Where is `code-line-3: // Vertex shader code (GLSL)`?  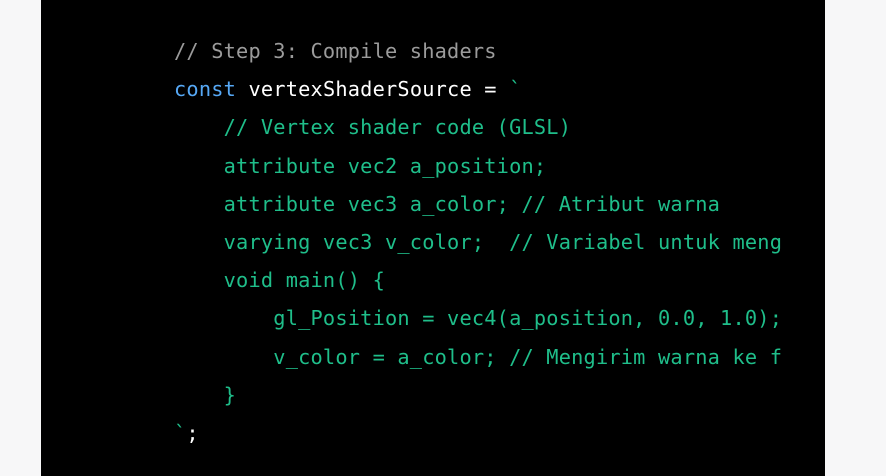
code-line-3: // Vertex shader code (GLSL) is located at coordinates (478, 127).